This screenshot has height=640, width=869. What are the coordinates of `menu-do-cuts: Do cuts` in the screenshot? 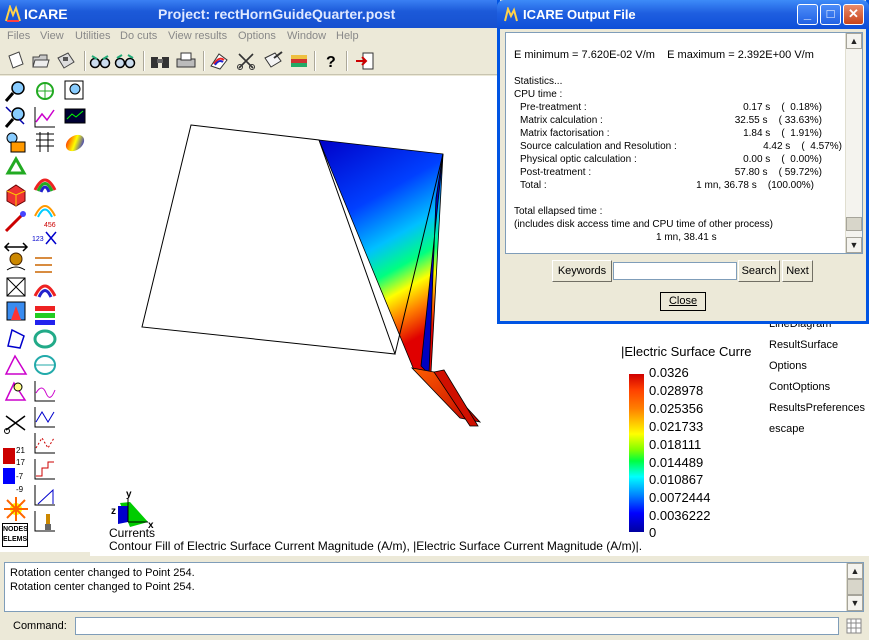 It's located at (138, 36).